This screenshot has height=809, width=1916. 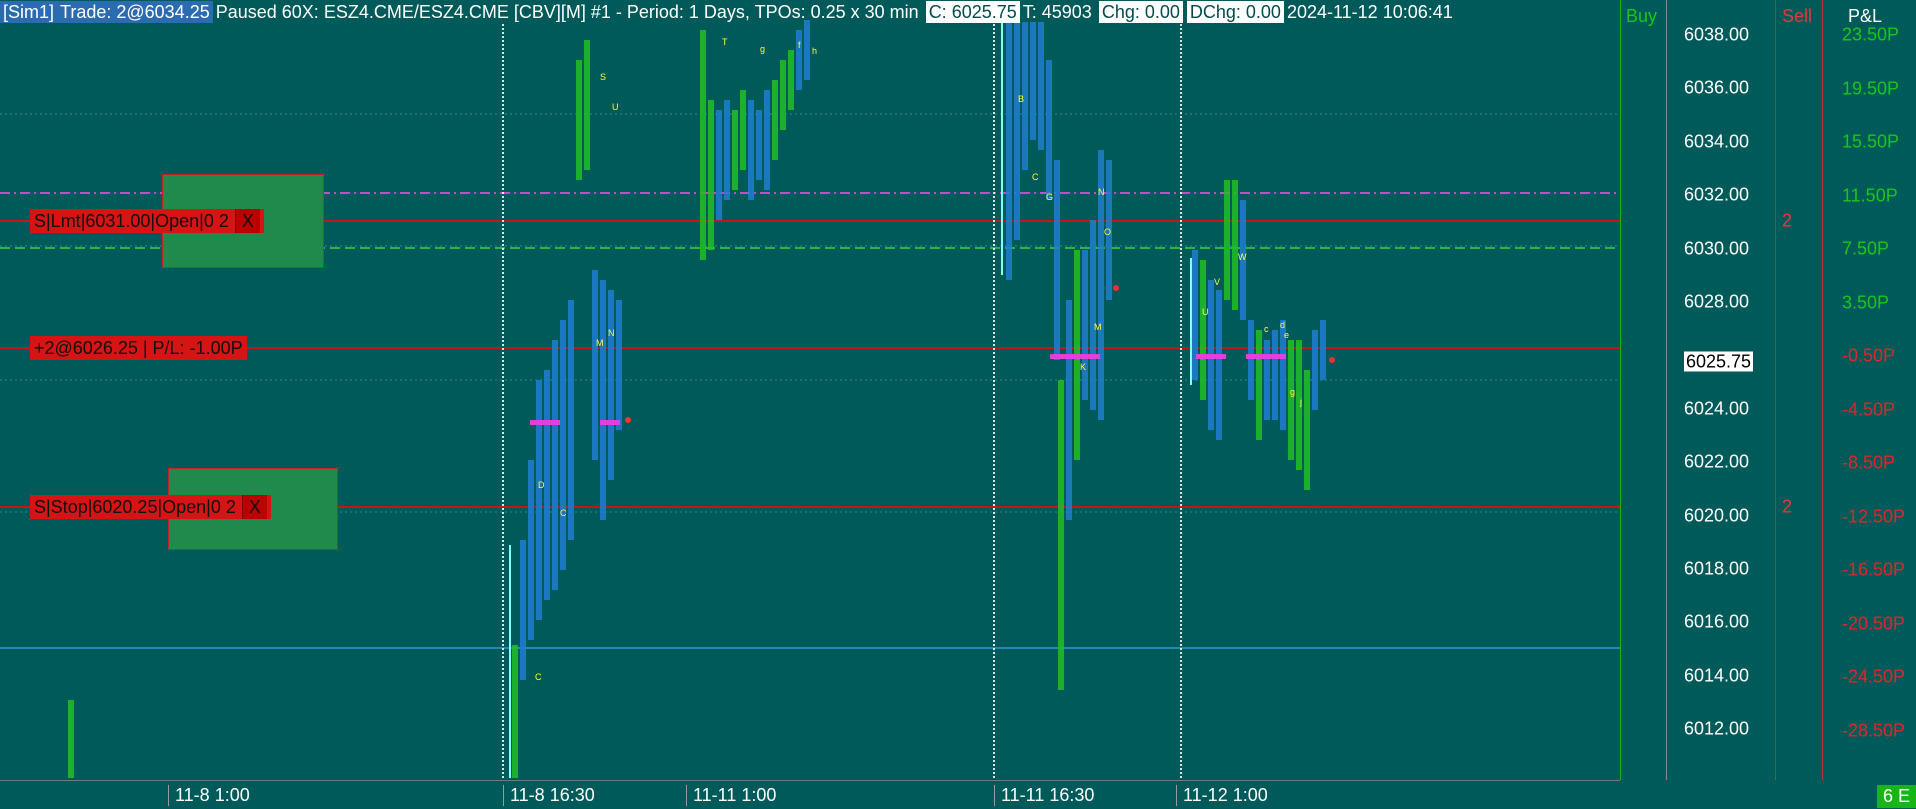 What do you see at coordinates (147, 221) in the screenshot?
I see `limit-order-label: S|Lmt|6031.00|Open|0 2X` at bounding box center [147, 221].